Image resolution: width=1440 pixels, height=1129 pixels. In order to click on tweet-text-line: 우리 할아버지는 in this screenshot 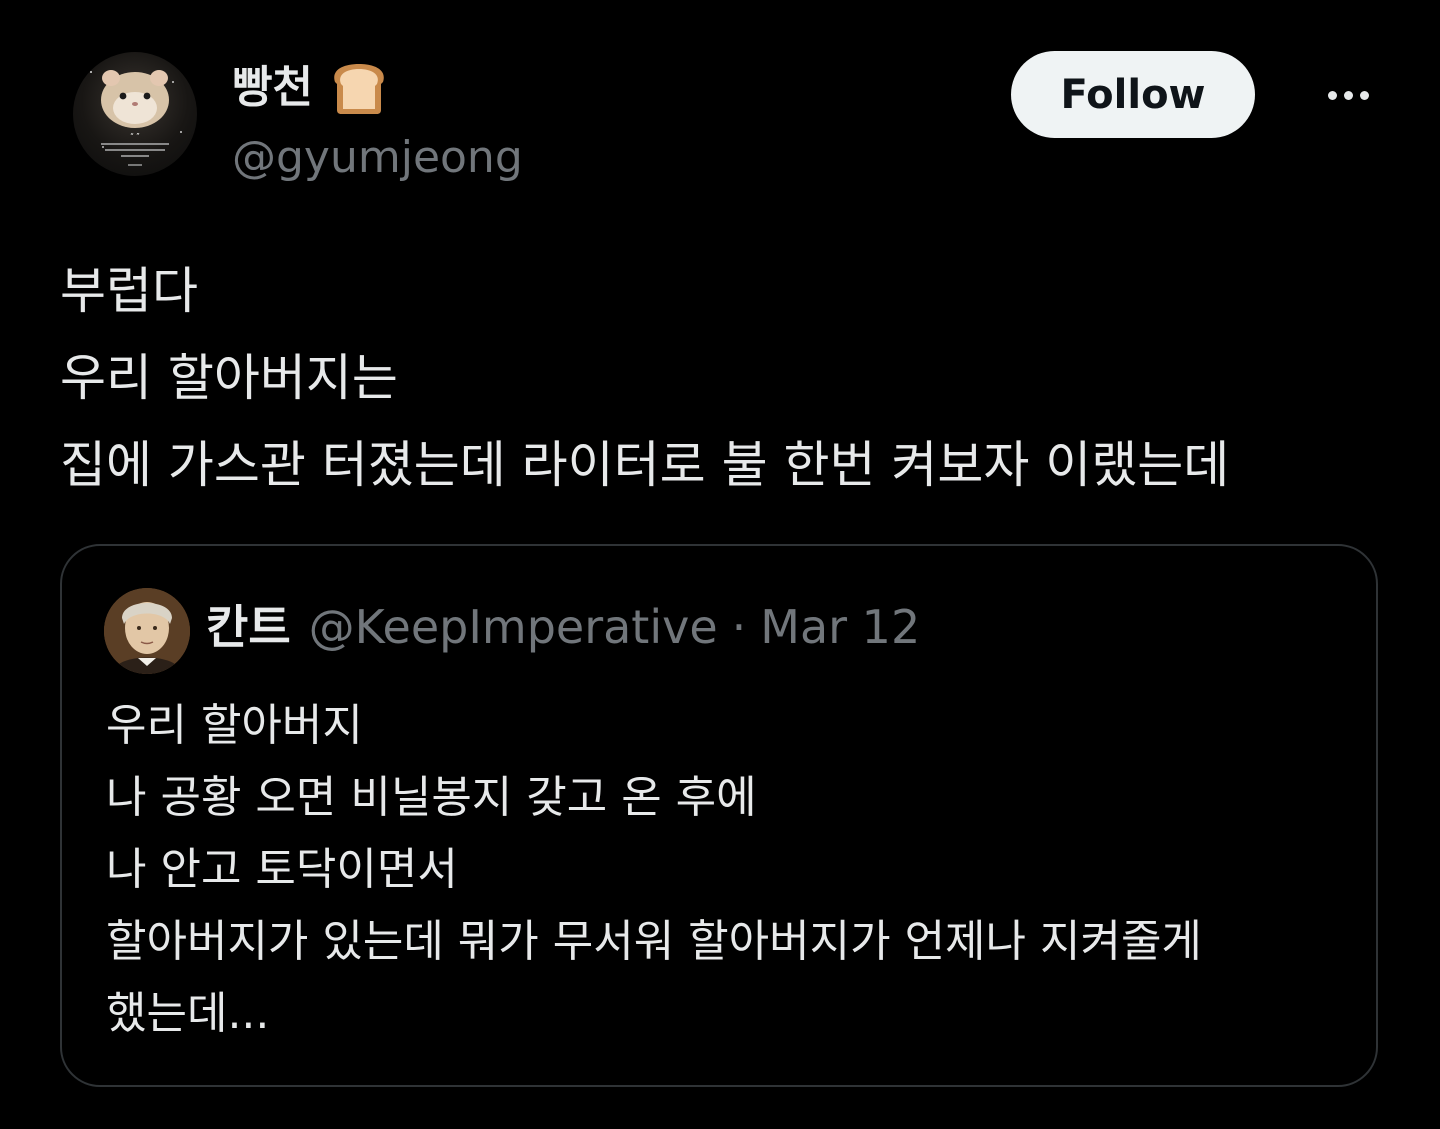, I will do `click(229, 378)`.